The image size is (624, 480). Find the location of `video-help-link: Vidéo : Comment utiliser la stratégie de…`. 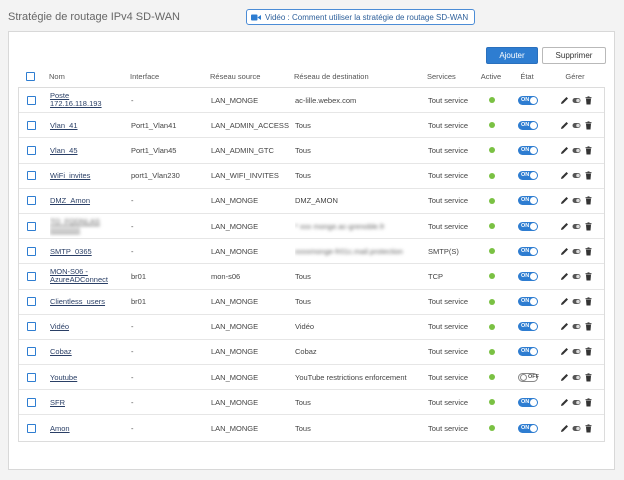

video-help-link: Vidéo : Comment utiliser la stratégie de… is located at coordinates (361, 17).